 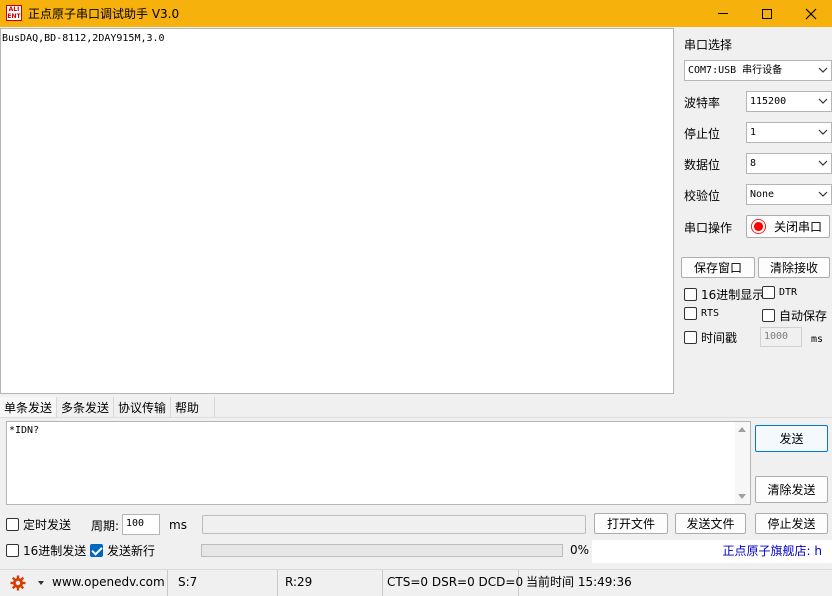 I want to click on tab-protocol: 协议传输, so click(x=143, y=407).